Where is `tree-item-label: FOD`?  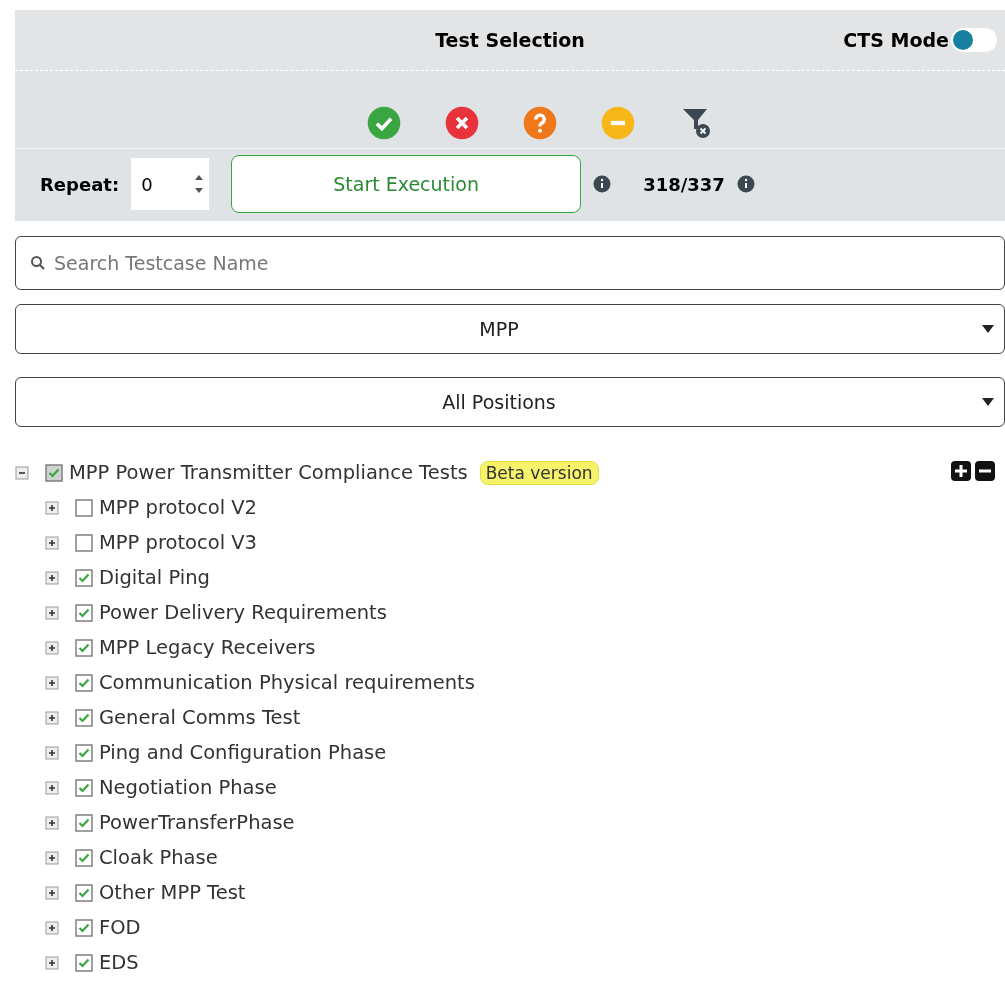
tree-item-label: FOD is located at coordinates (120, 927).